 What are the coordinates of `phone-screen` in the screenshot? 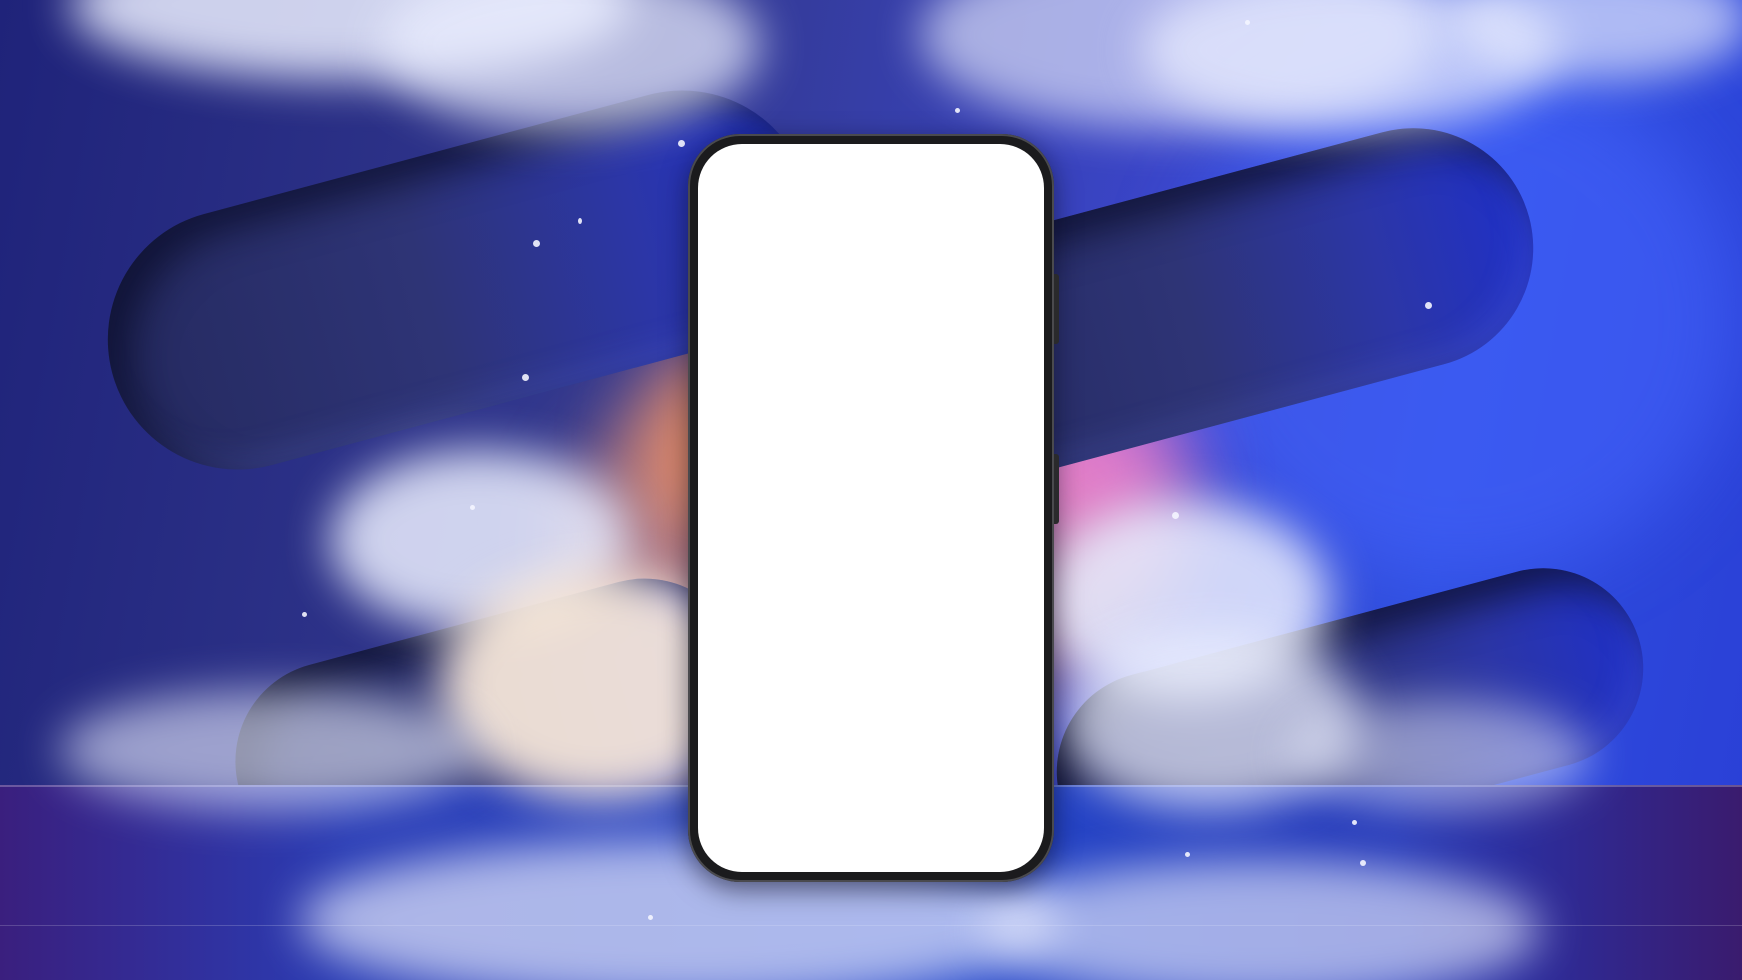 It's located at (871, 508).